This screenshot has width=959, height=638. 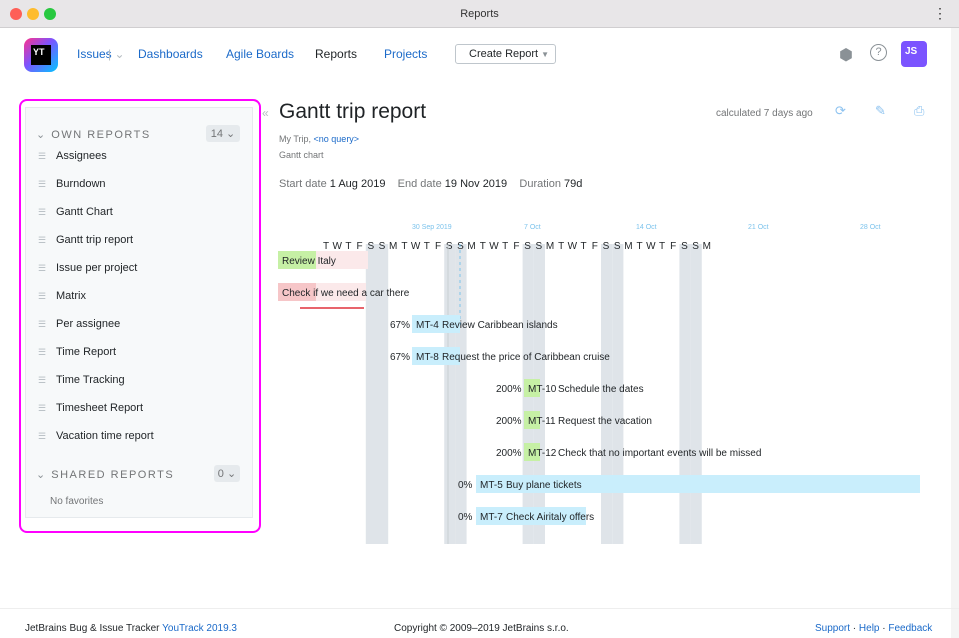 What do you see at coordinates (910, 628) in the screenshot?
I see `feedback-link: Feedback` at bounding box center [910, 628].